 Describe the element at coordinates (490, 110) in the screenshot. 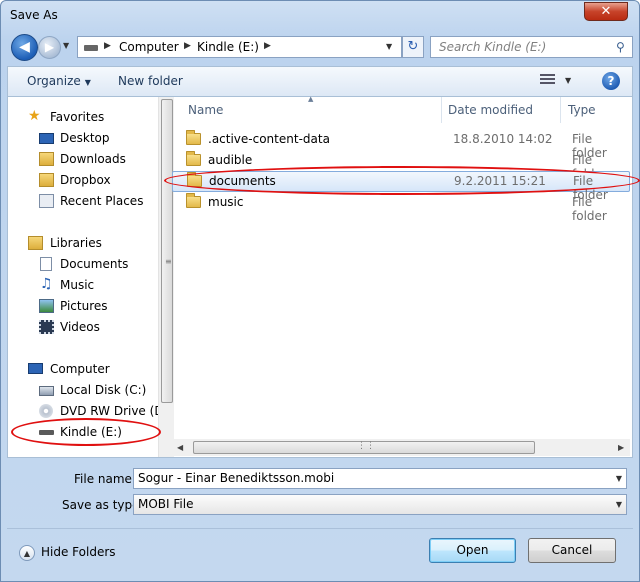

I see `column-header-date: Date modified` at that location.